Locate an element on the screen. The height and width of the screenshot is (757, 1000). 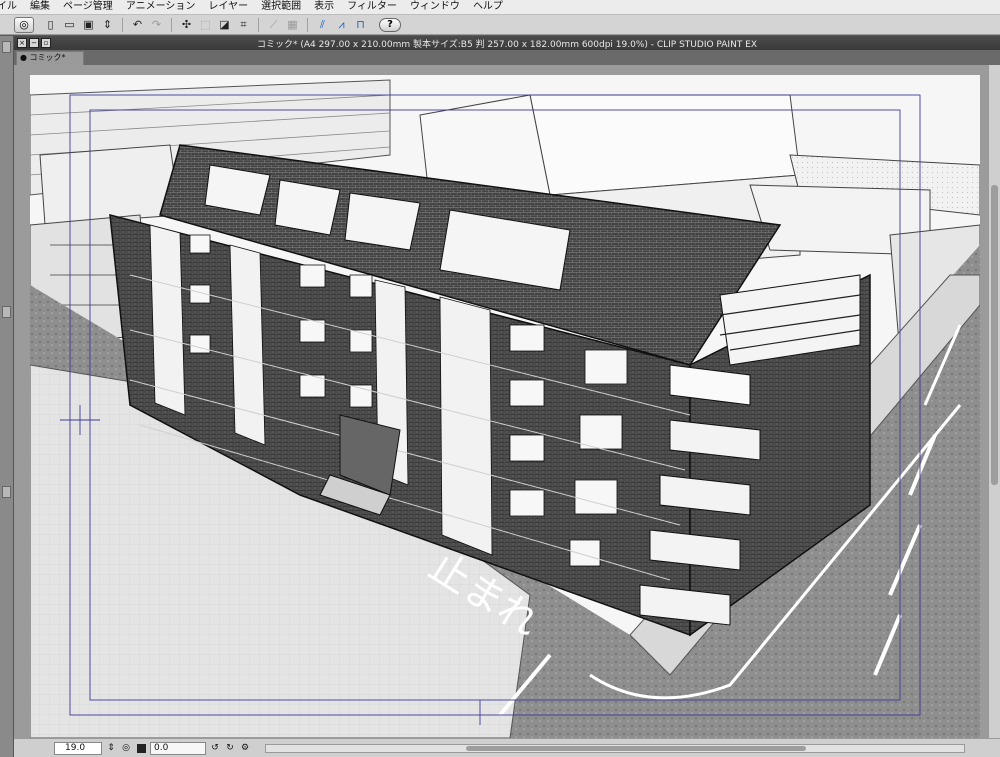
menu-edit: 編集 is located at coordinates (40, 7).